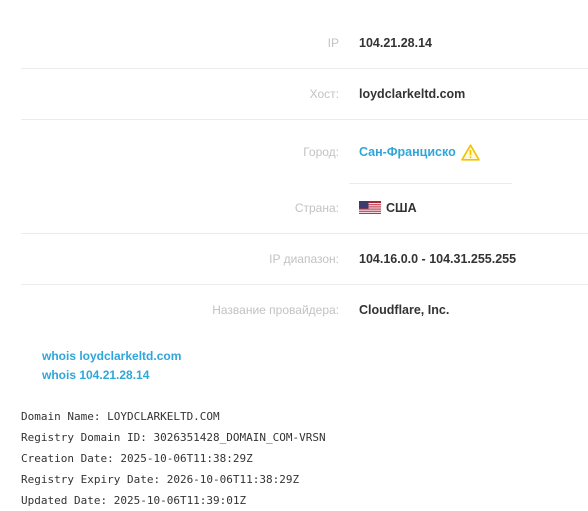  What do you see at coordinates (470, 152) in the screenshot?
I see `warning-icon` at bounding box center [470, 152].